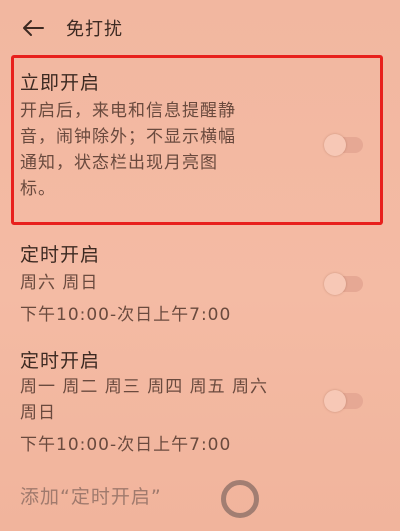 The width and height of the screenshot is (400, 531). Describe the element at coordinates (144, 387) in the screenshot. I see `schedule-days: 周一 周二 周三 周四 周五 周六` at that location.